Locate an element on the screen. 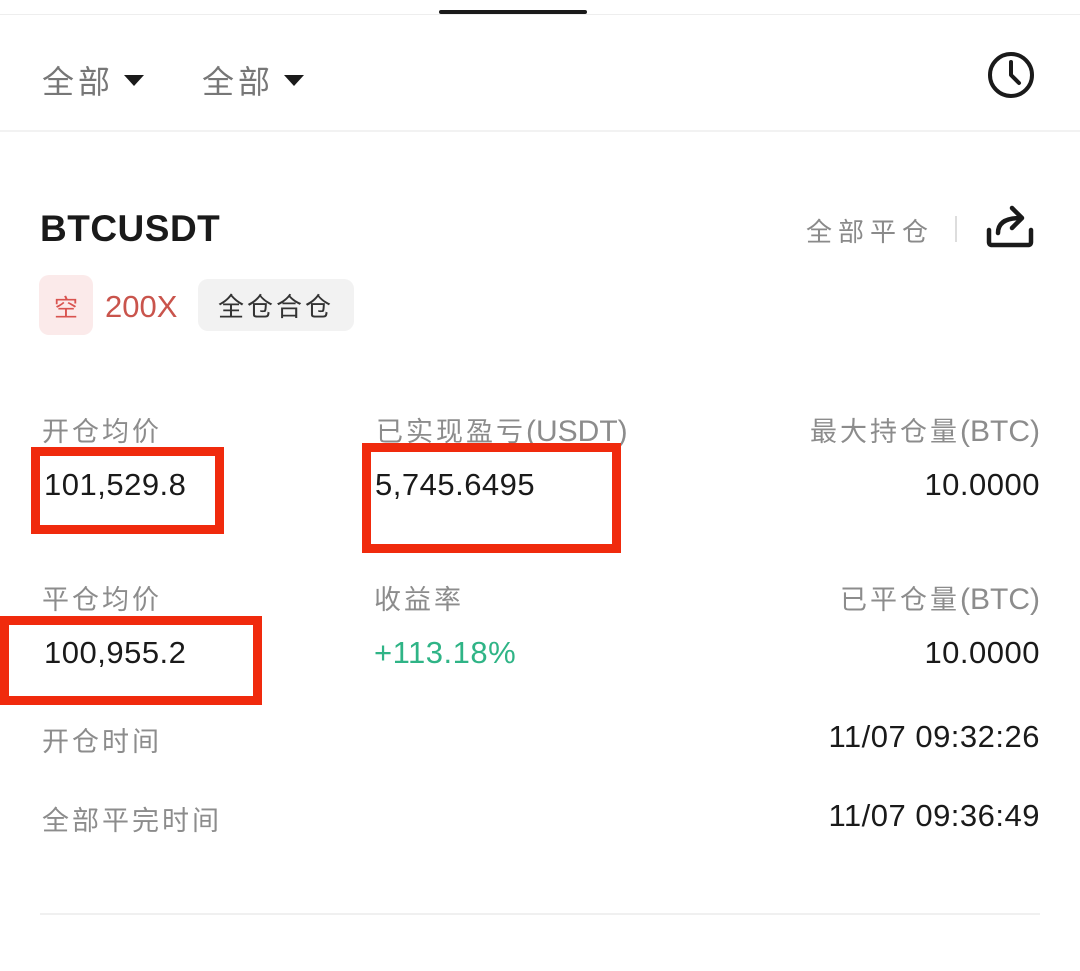 The width and height of the screenshot is (1080, 971). vertical-divider is located at coordinates (956, 229).